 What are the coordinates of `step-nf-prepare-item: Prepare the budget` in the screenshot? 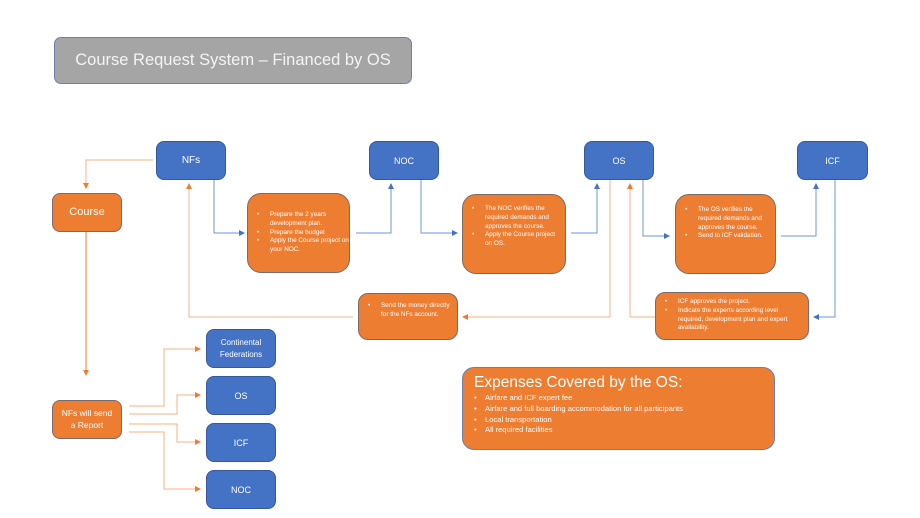 It's located at (298, 233).